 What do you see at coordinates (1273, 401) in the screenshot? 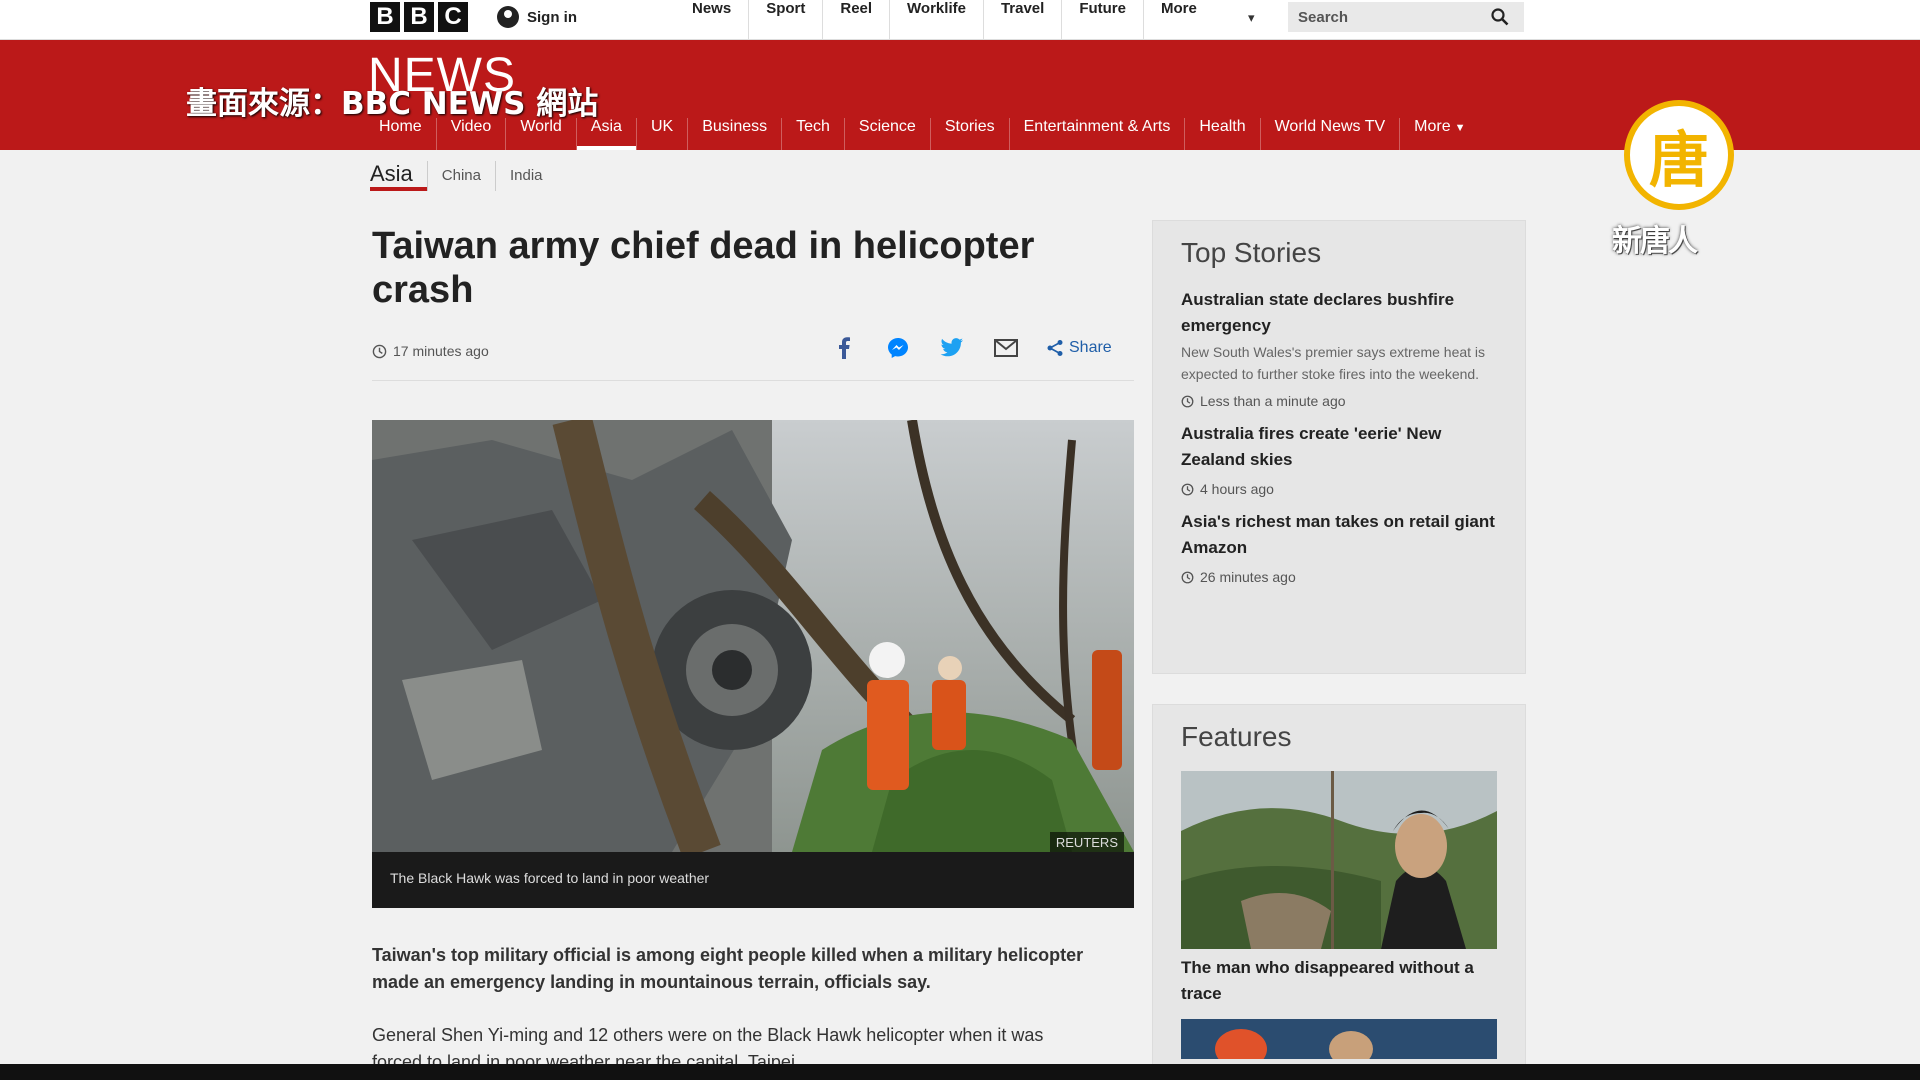
I see `story-time-text: Less than a minute ago` at bounding box center [1273, 401].